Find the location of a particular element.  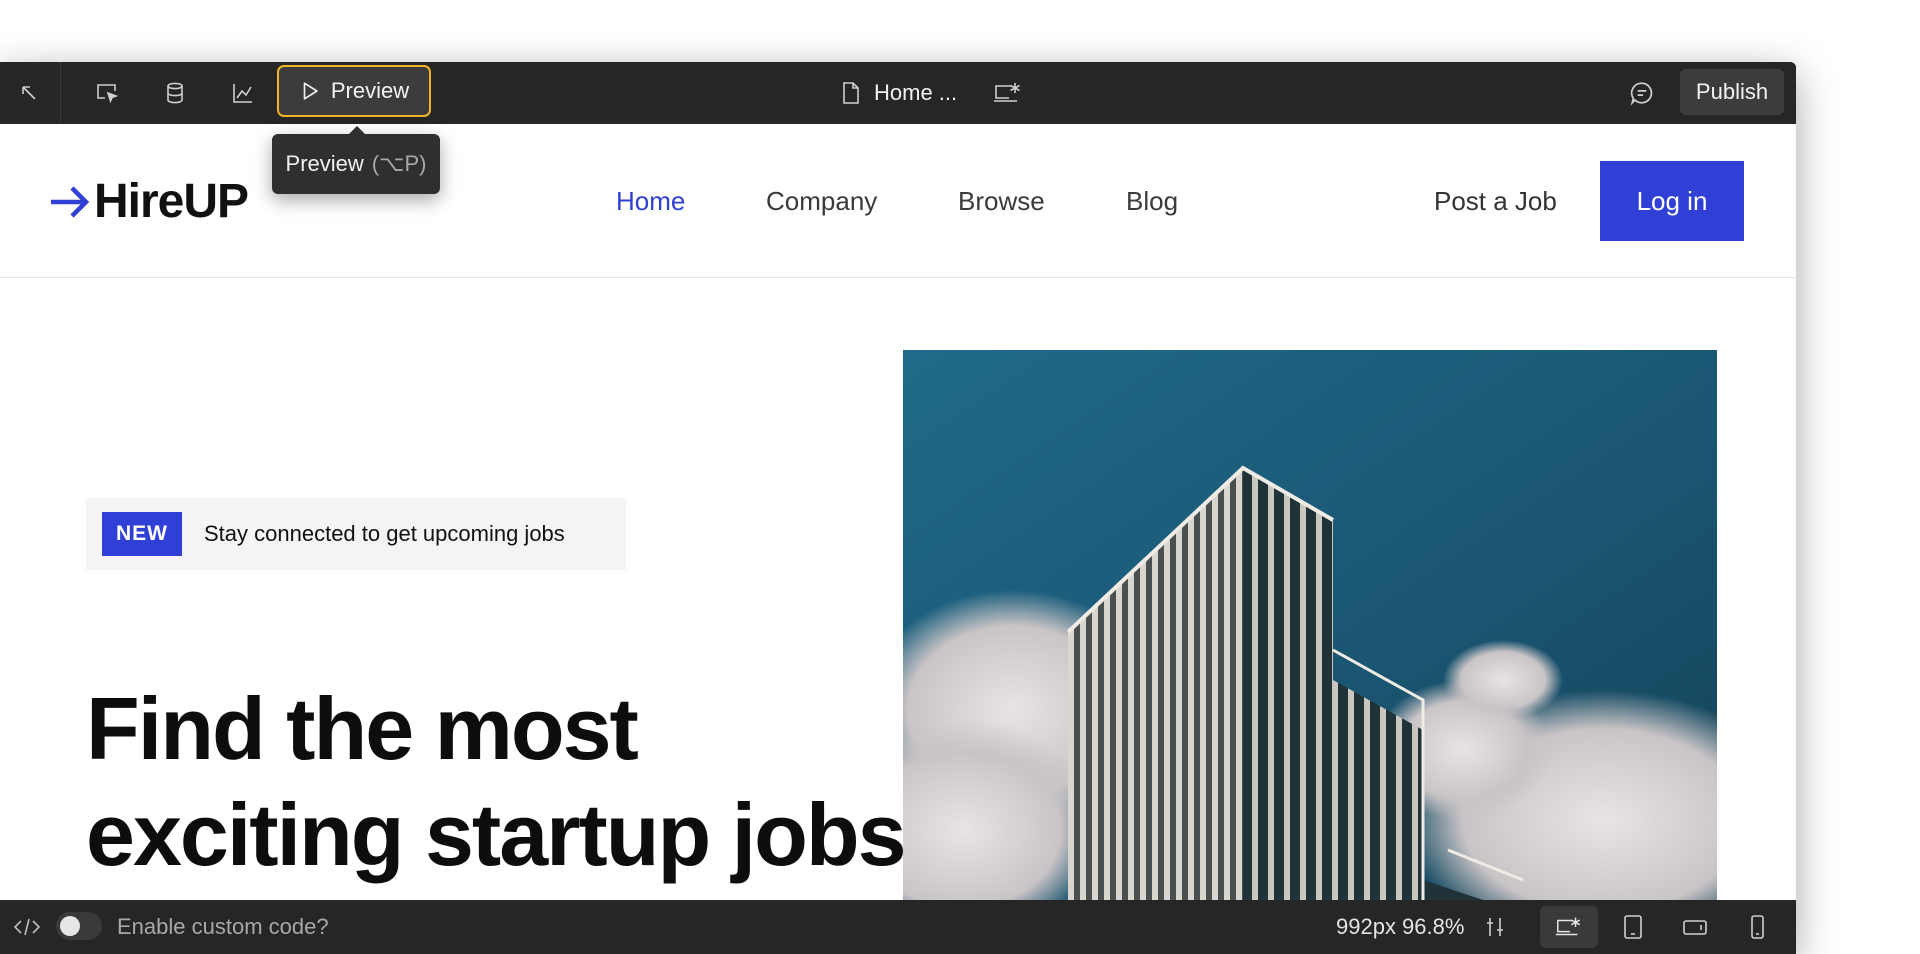

breakpoint-tablet-button is located at coordinates (1633, 927).